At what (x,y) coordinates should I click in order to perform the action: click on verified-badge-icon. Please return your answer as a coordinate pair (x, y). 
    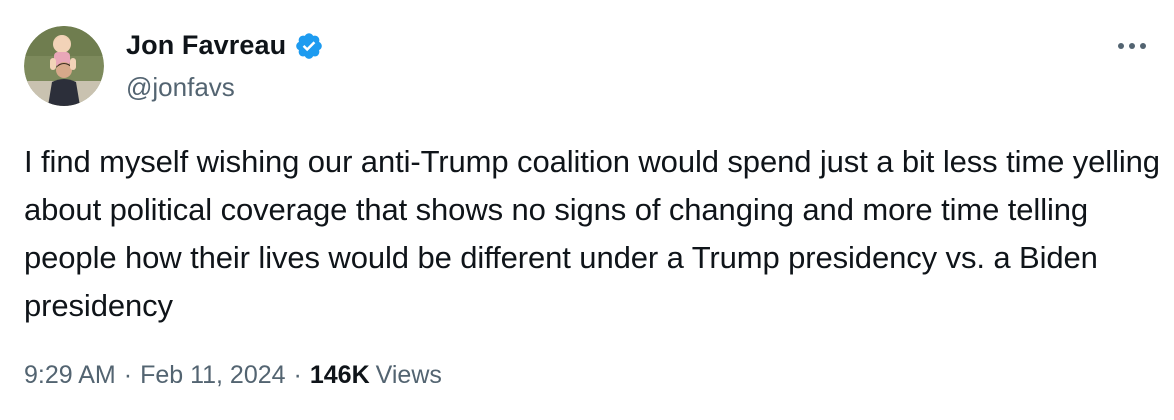
    Looking at the image, I should click on (309, 46).